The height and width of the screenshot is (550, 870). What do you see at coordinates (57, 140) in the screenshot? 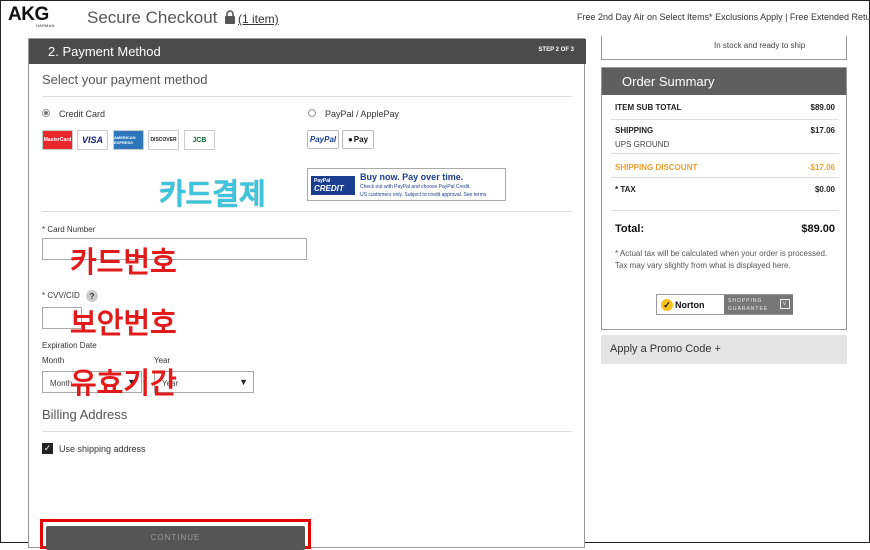
I see `mastercard-icon: MasterCard` at bounding box center [57, 140].